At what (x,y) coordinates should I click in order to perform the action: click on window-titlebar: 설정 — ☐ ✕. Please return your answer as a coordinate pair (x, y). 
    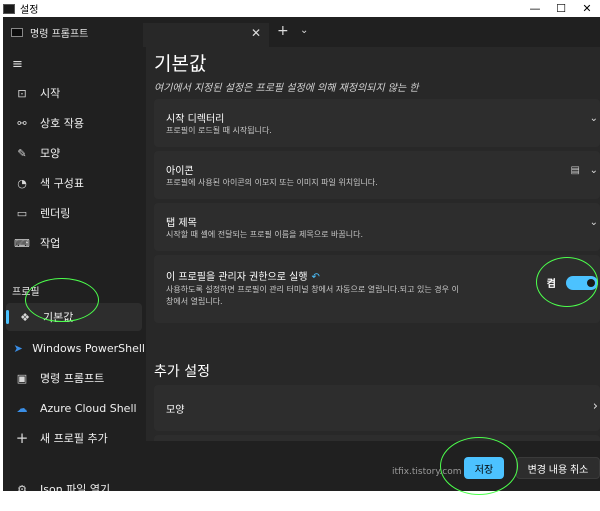
    Looking at the image, I should click on (300, 8).